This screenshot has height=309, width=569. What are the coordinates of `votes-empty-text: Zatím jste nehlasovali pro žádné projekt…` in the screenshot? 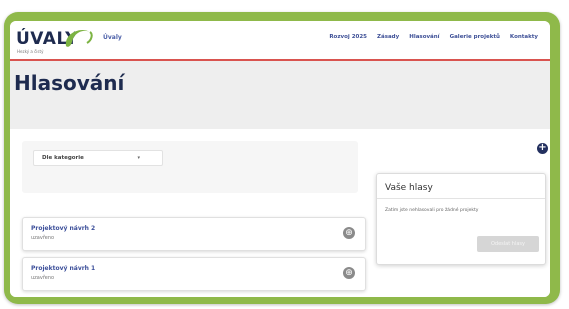 It's located at (432, 210).